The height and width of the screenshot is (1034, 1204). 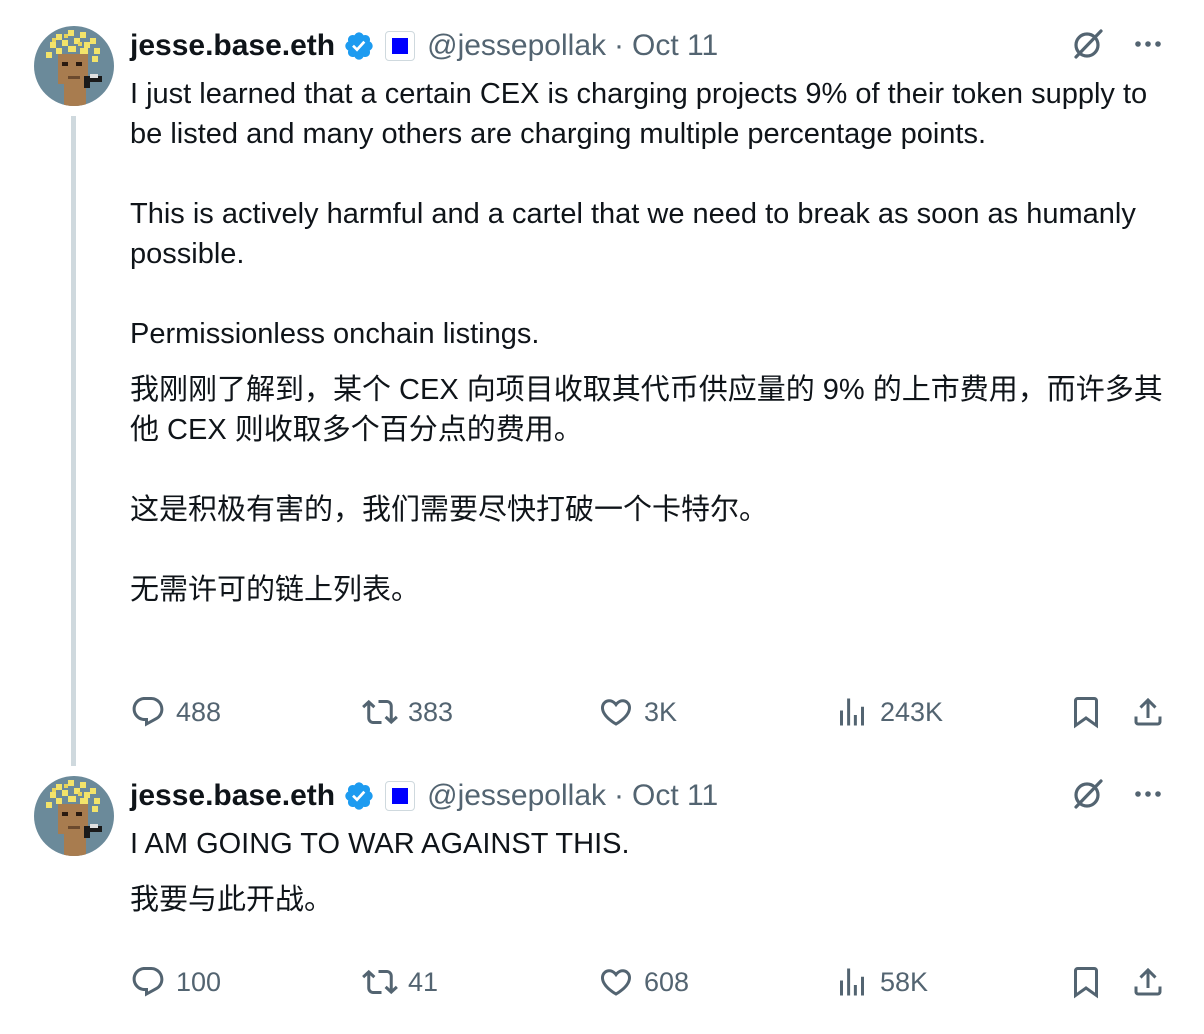 I want to click on tweet-actions: 100 41 608 58K, so click(x=650, y=982).